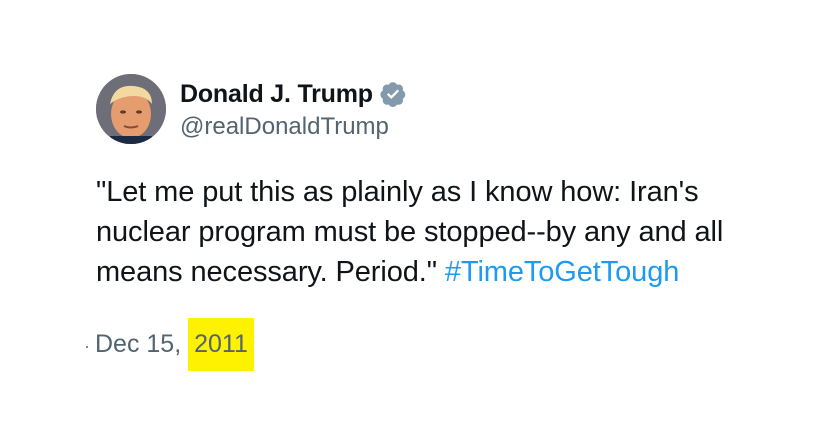  I want to click on hashtag-link: #TimeToGetTough, so click(562, 272).